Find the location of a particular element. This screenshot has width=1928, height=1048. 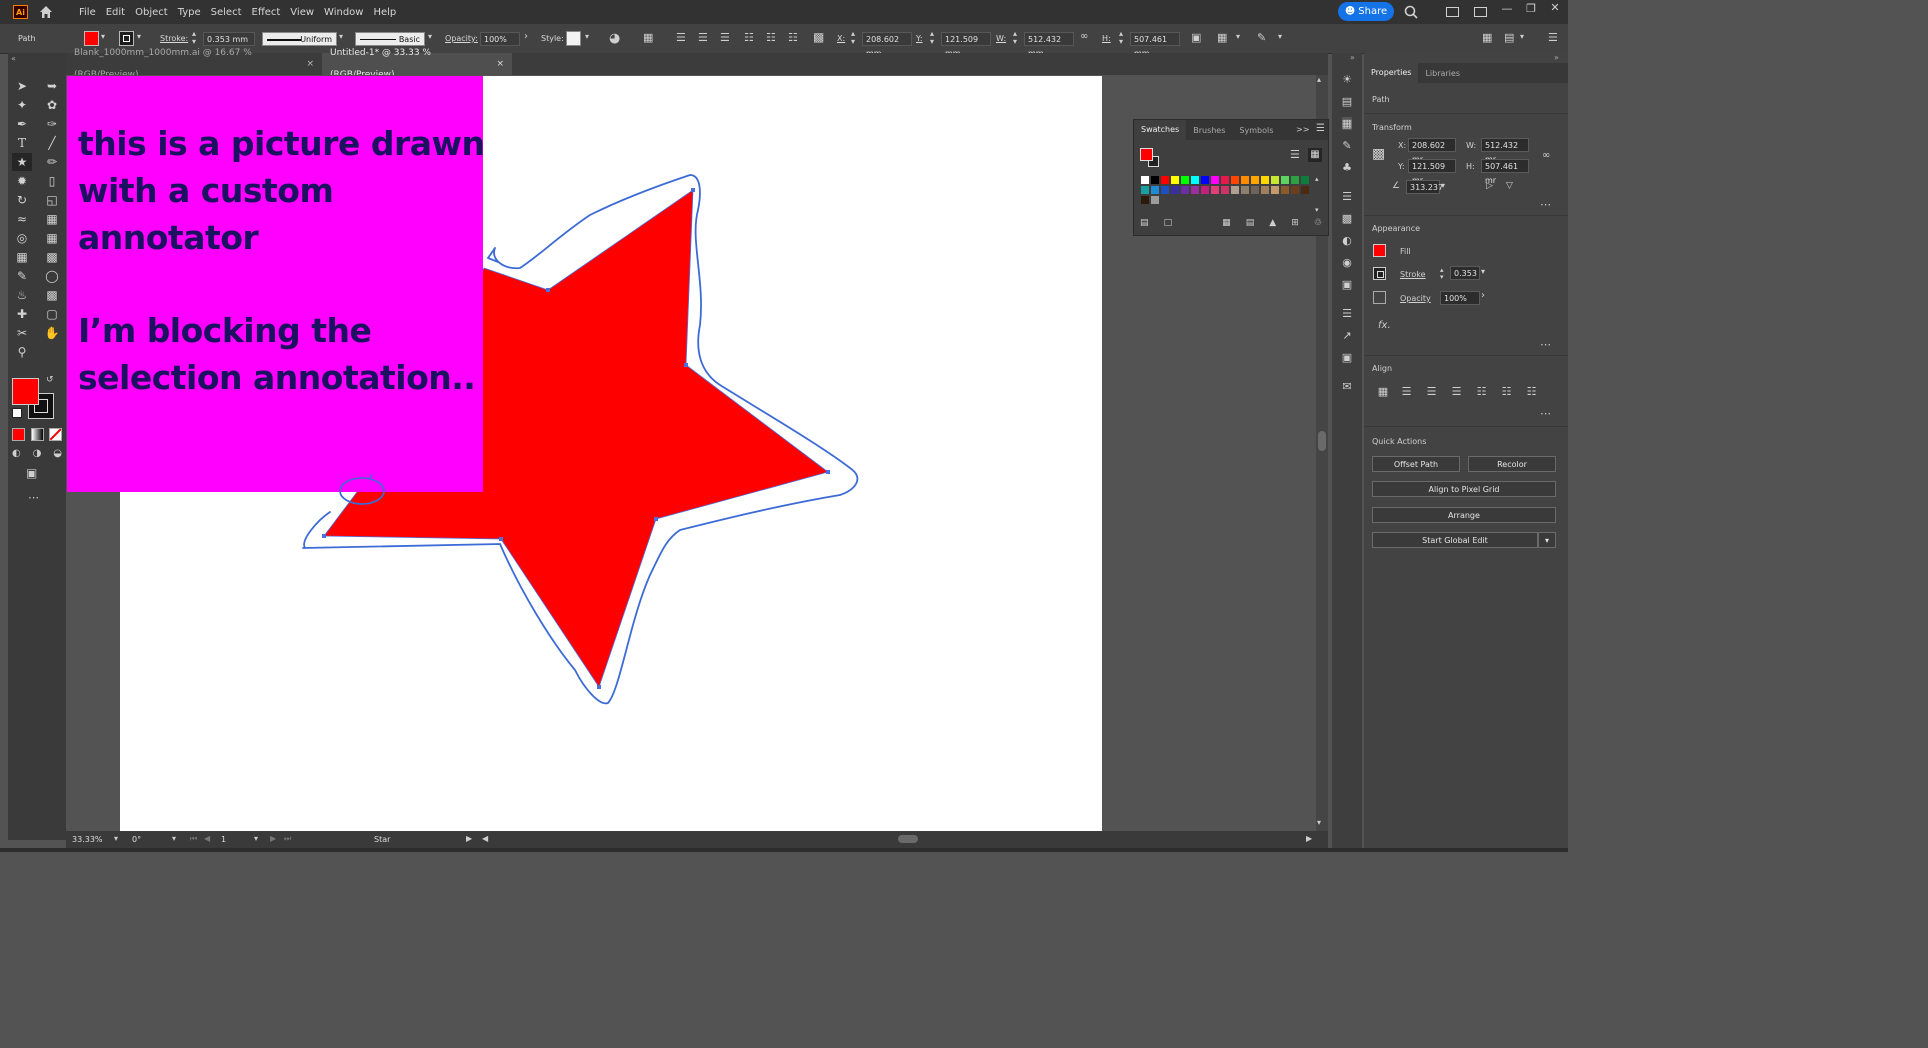

properties-icon: ▤ is located at coordinates (1347, 101).